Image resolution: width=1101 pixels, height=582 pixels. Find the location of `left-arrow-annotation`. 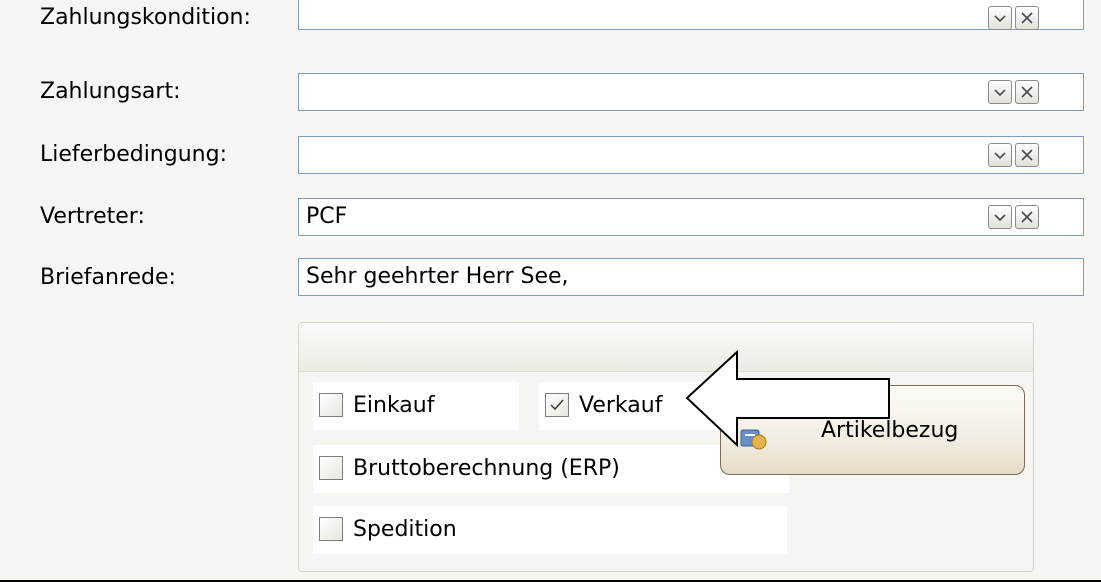

left-arrow-annotation is located at coordinates (787, 398).